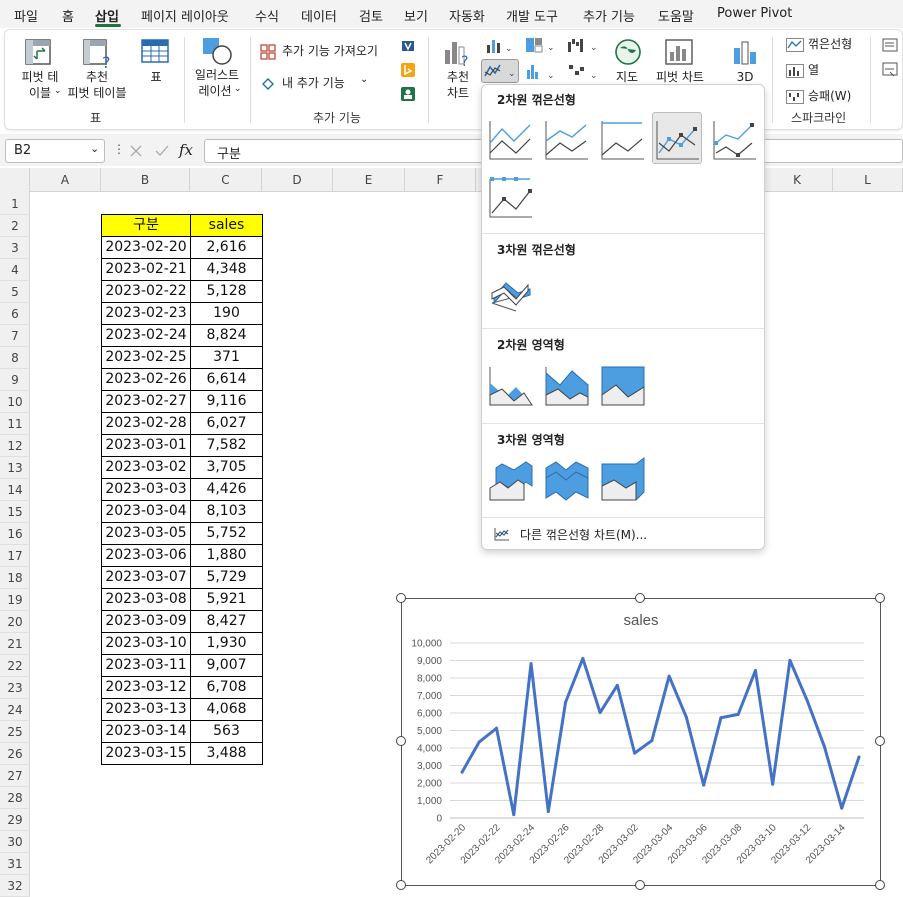 This screenshot has height=897, width=903. What do you see at coordinates (146, 225) in the screenshot?
I see `table-header-cell: 구분` at bounding box center [146, 225].